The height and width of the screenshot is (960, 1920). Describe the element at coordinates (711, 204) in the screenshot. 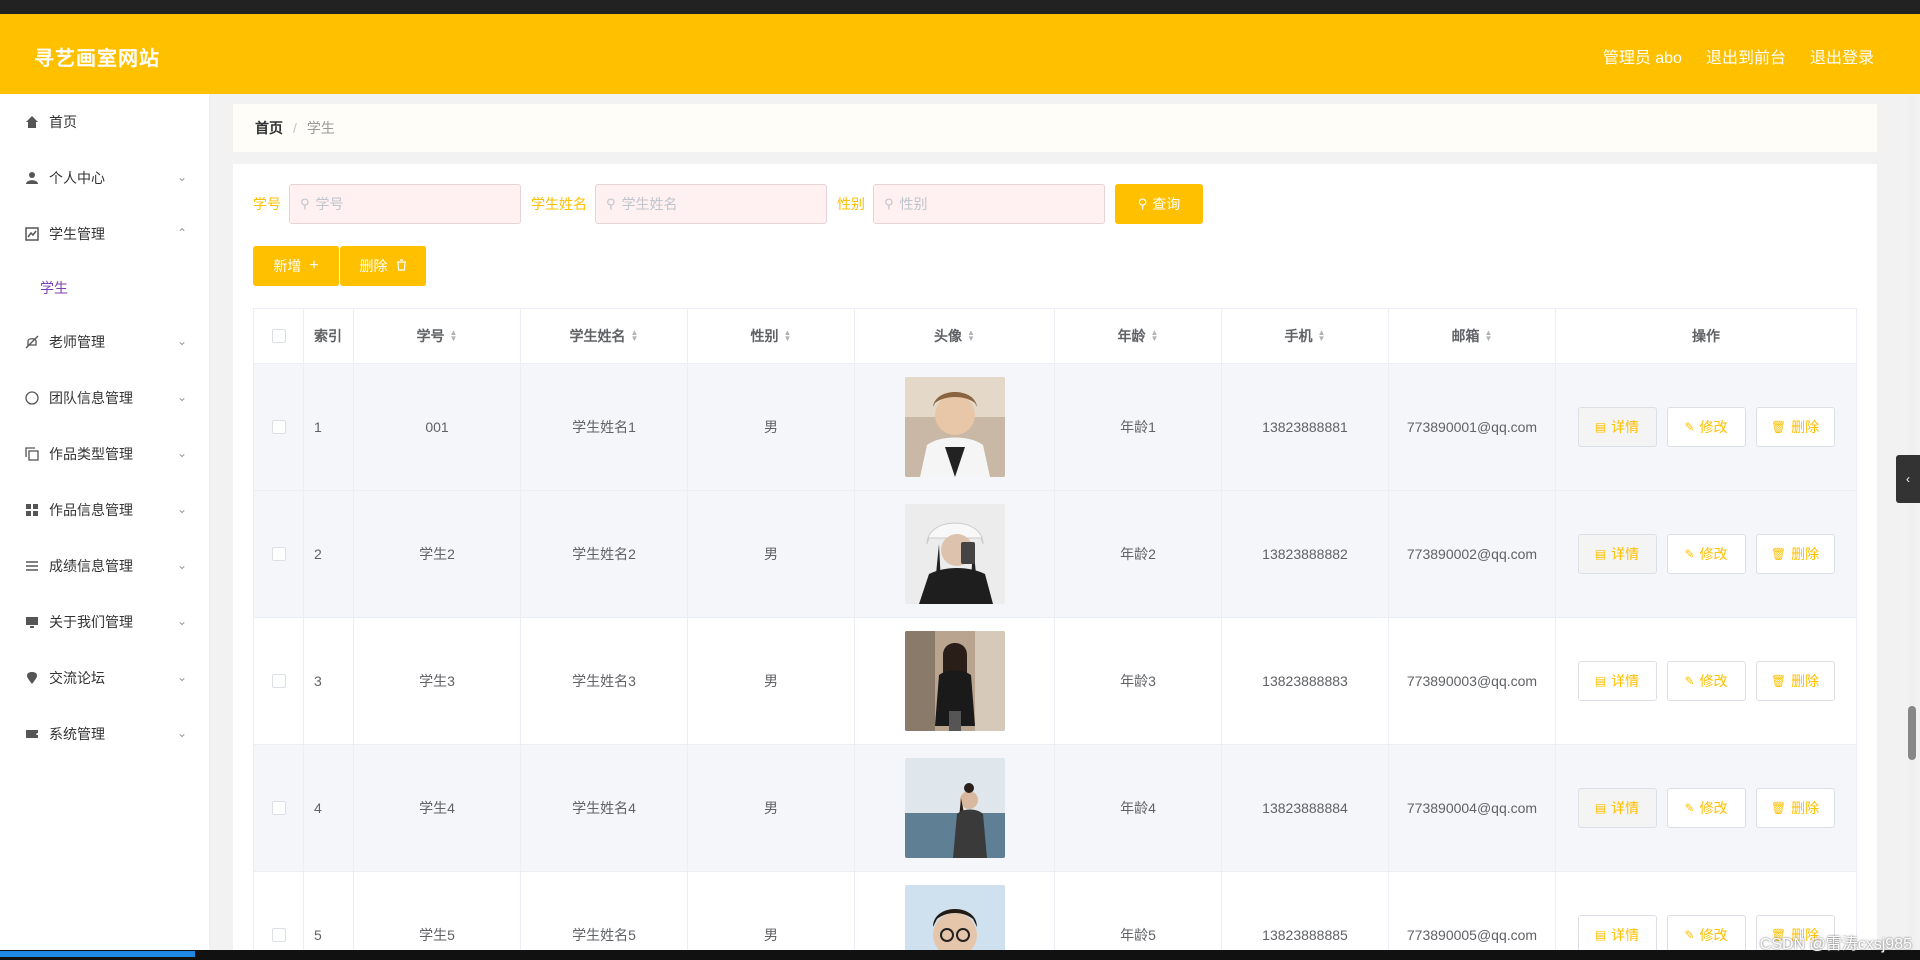

I see `student-name-input: ⚲ 学生姓名` at that location.